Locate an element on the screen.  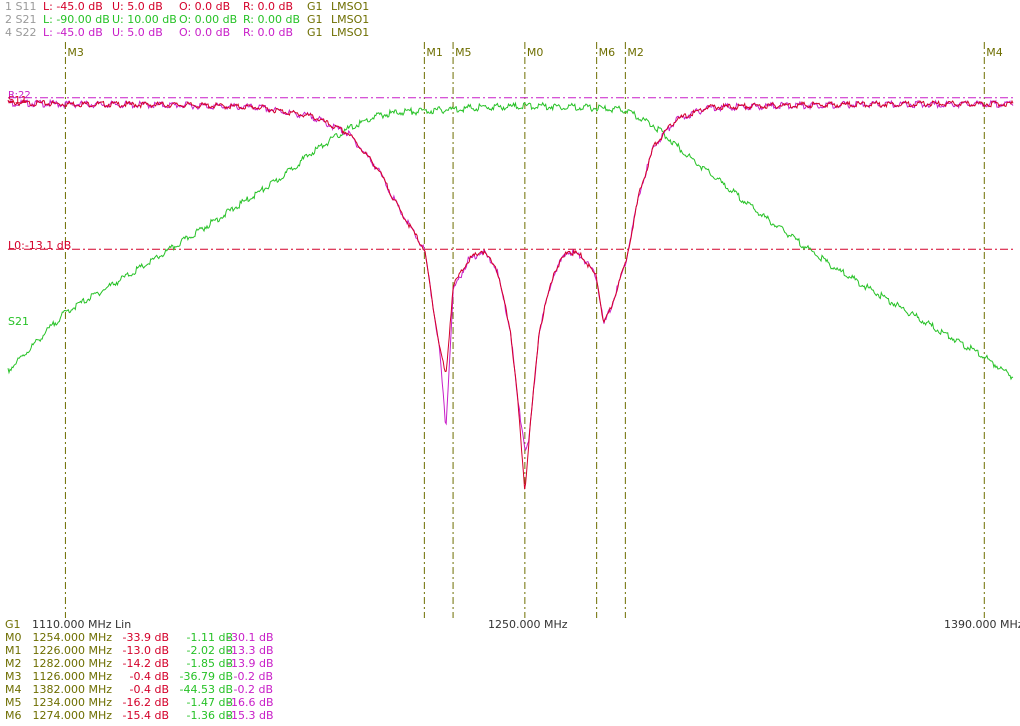
s21-label: S21 is located at coordinates (18, 321).